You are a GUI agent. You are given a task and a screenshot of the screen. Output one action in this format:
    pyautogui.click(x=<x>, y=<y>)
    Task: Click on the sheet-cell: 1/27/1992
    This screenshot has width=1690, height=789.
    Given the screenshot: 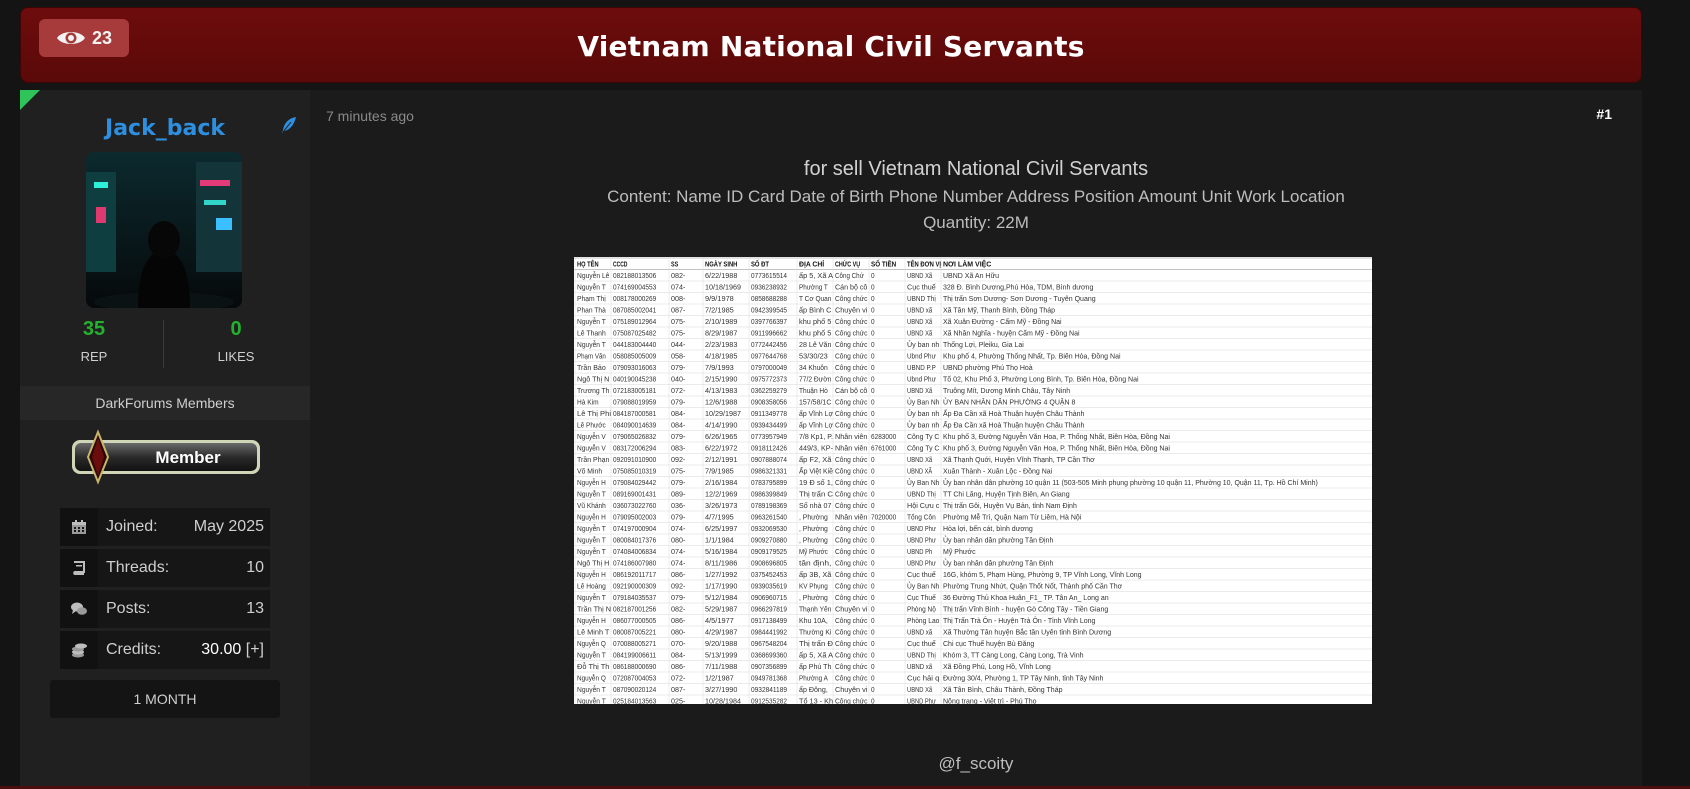 What is the action you would take?
    pyautogui.click(x=721, y=575)
    